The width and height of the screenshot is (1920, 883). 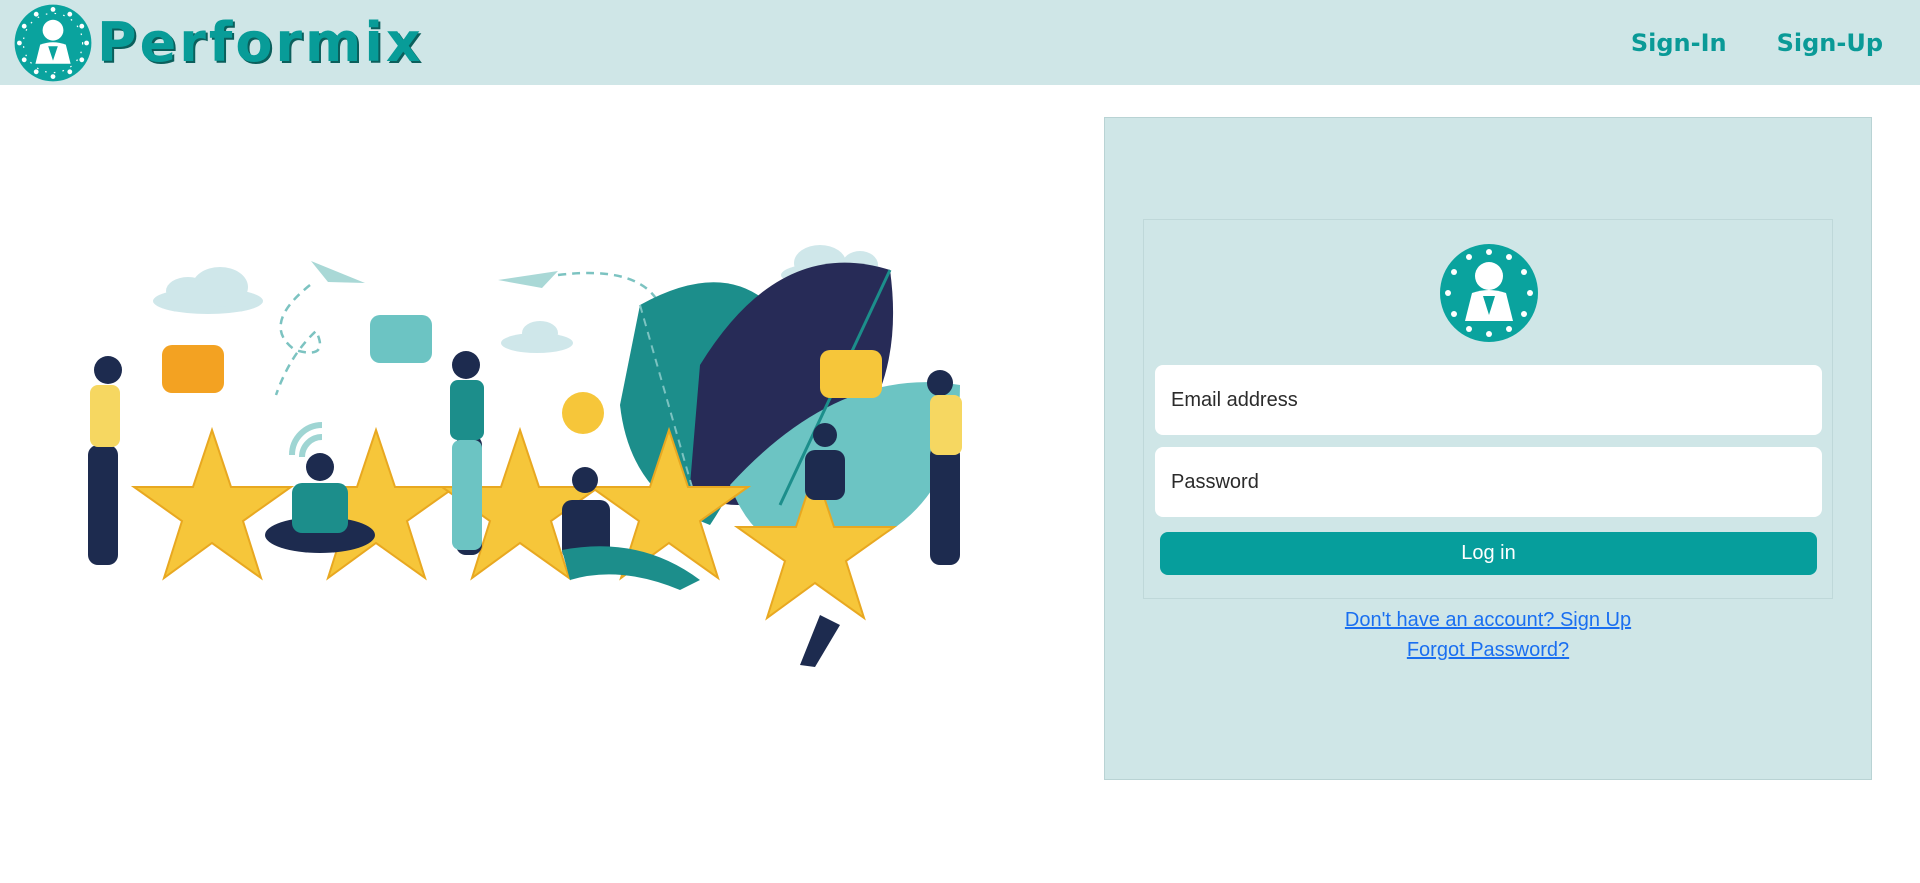 What do you see at coordinates (260, 42) in the screenshot?
I see `brand-name: Performix` at bounding box center [260, 42].